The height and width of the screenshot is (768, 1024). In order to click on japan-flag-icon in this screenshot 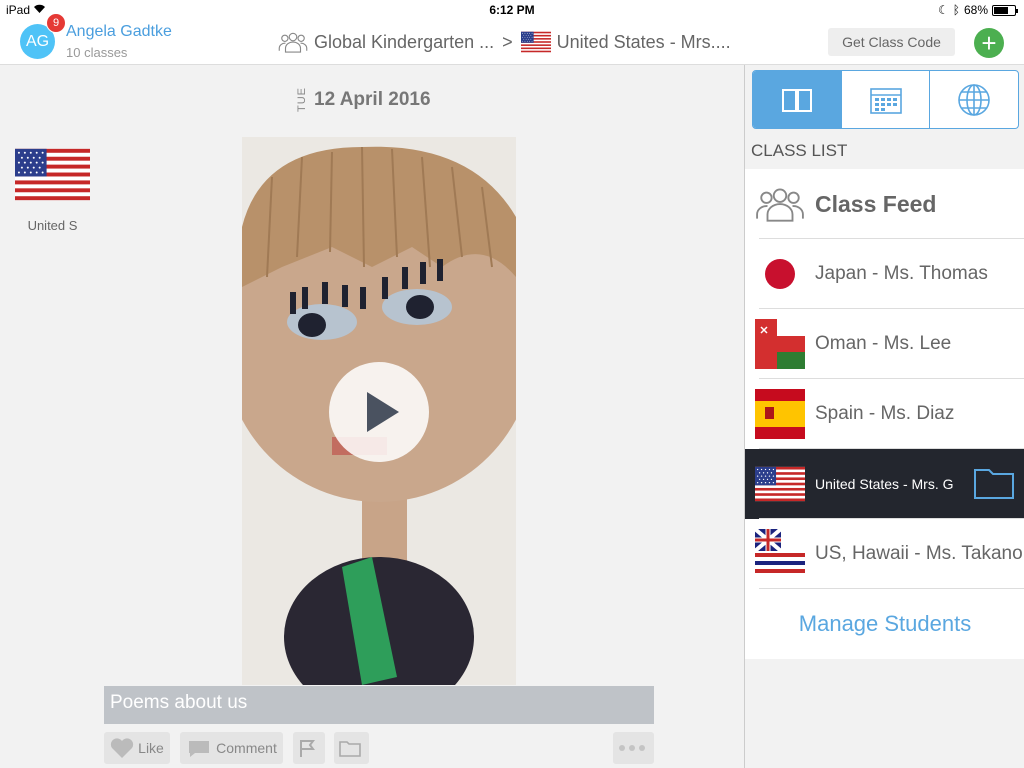, I will do `click(780, 274)`.